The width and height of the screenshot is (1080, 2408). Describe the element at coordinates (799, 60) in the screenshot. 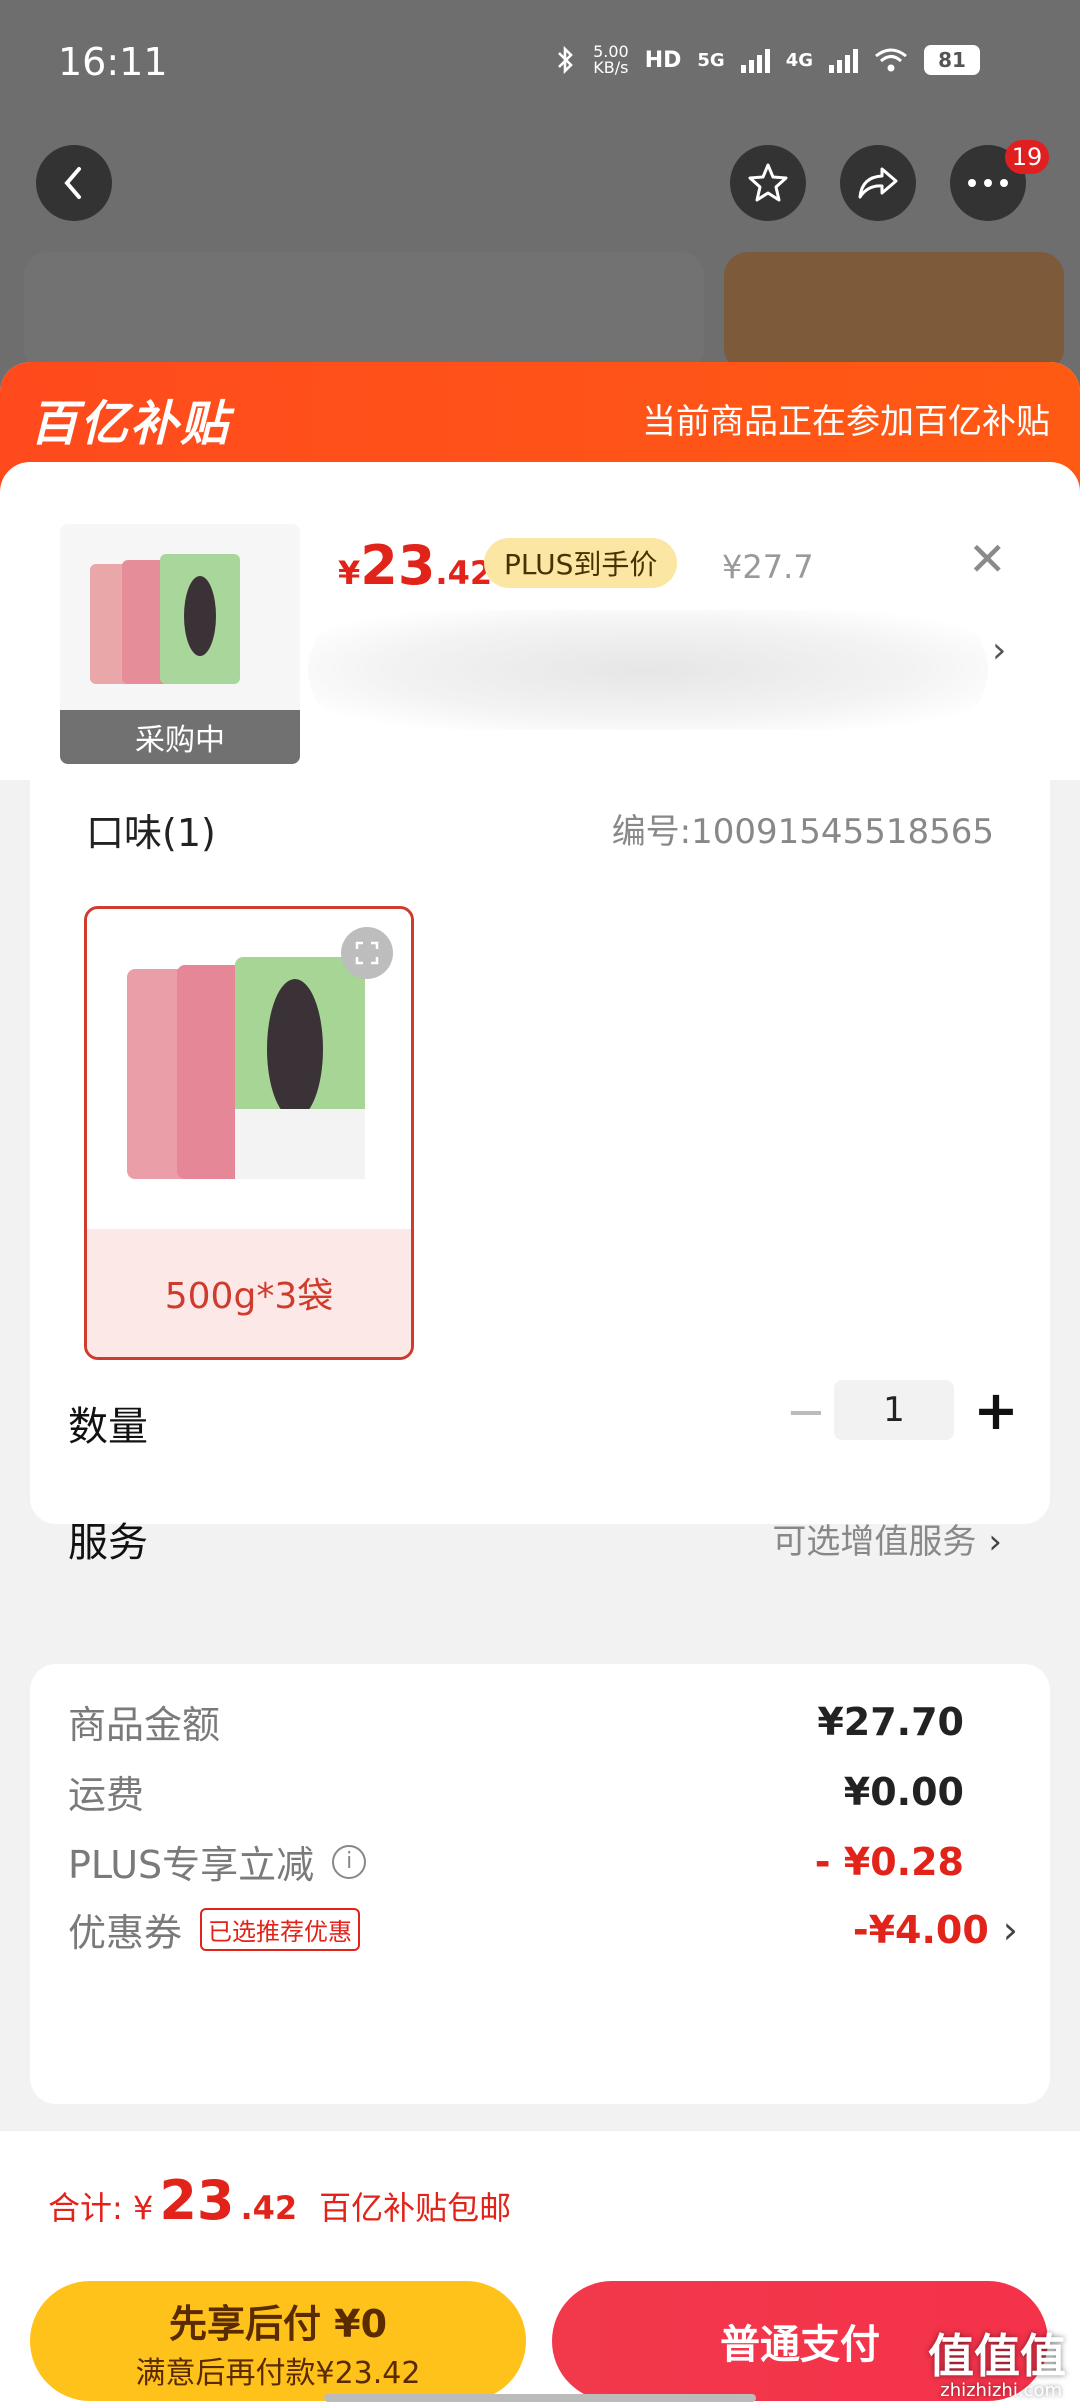

I see `net-4g-label: 4G` at that location.